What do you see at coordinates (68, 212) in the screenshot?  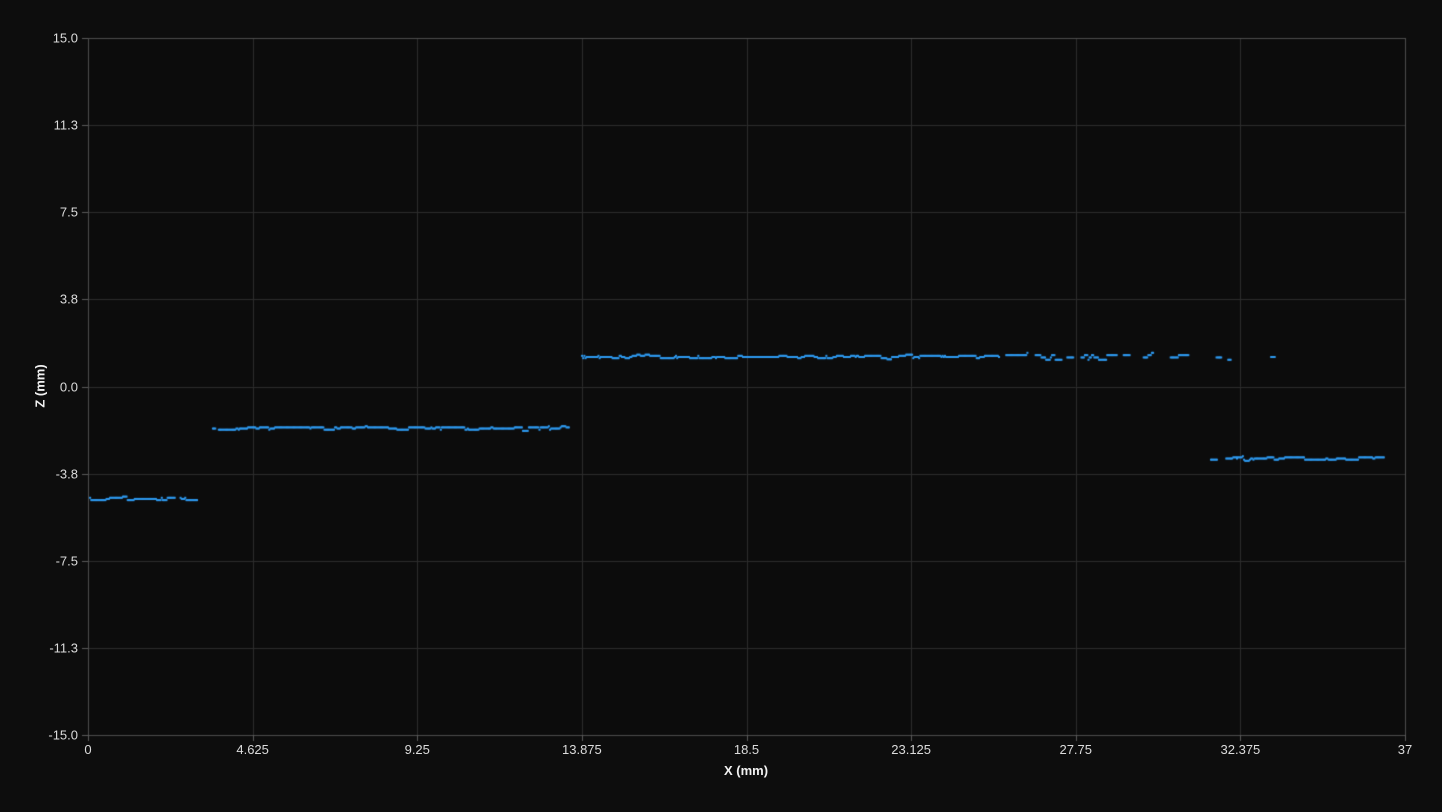 I see `y-tick-label: 7.5` at bounding box center [68, 212].